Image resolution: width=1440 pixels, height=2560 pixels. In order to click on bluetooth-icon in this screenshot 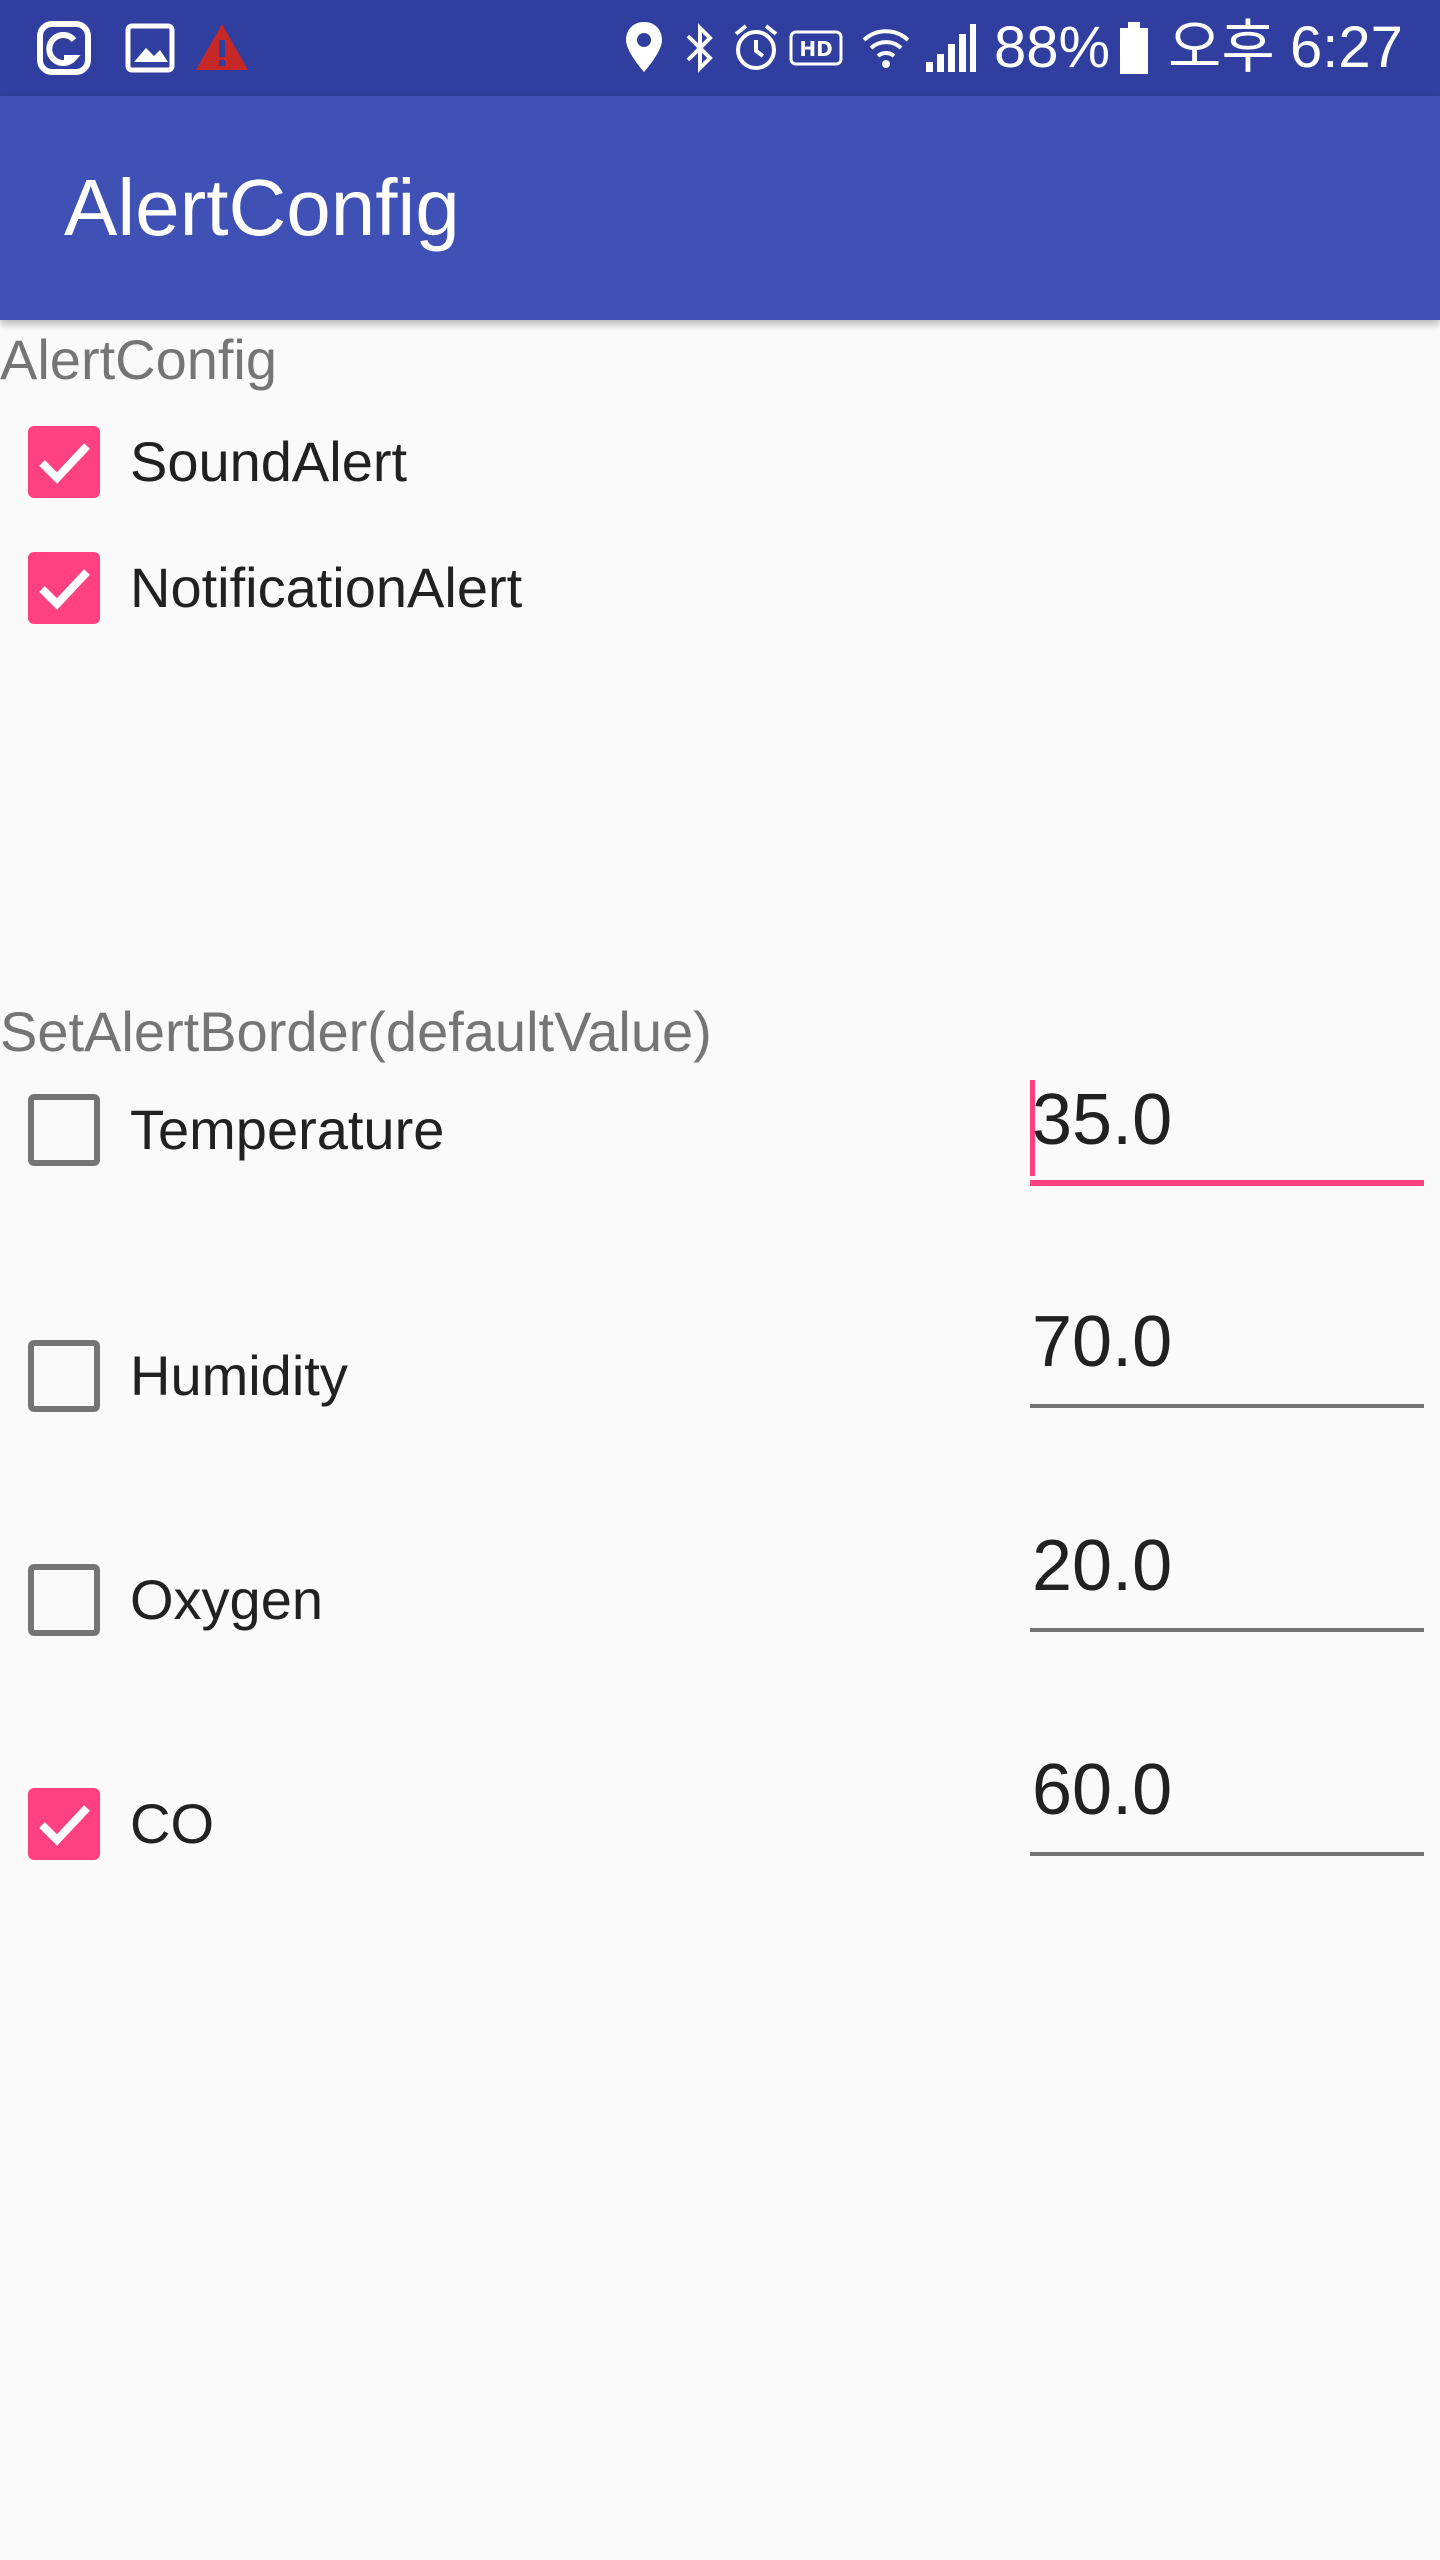, I will do `click(699, 48)`.